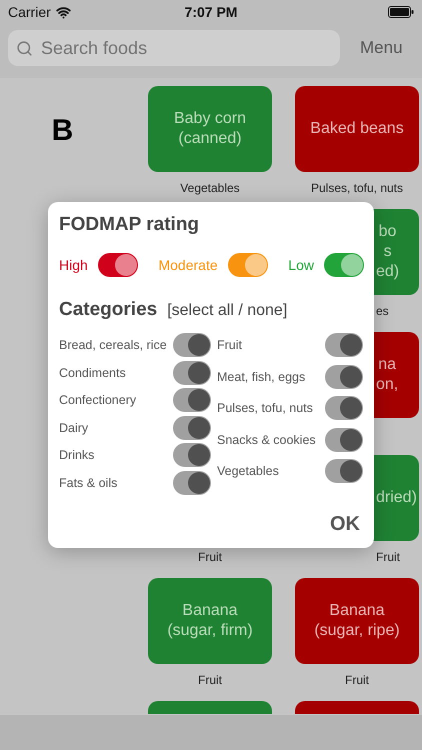 Image resolution: width=422 pixels, height=750 pixels. What do you see at coordinates (396, 498) in the screenshot?
I see `food-name: dried)` at bounding box center [396, 498].